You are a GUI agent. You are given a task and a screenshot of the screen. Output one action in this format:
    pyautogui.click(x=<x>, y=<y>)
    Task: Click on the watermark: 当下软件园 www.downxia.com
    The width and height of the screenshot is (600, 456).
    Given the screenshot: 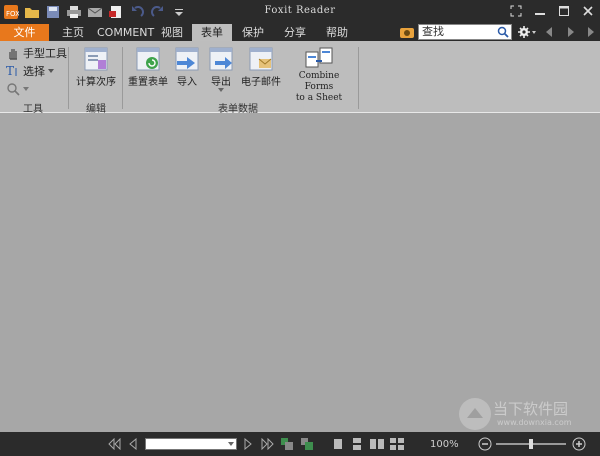 What is the action you would take?
    pyautogui.click(x=527, y=414)
    